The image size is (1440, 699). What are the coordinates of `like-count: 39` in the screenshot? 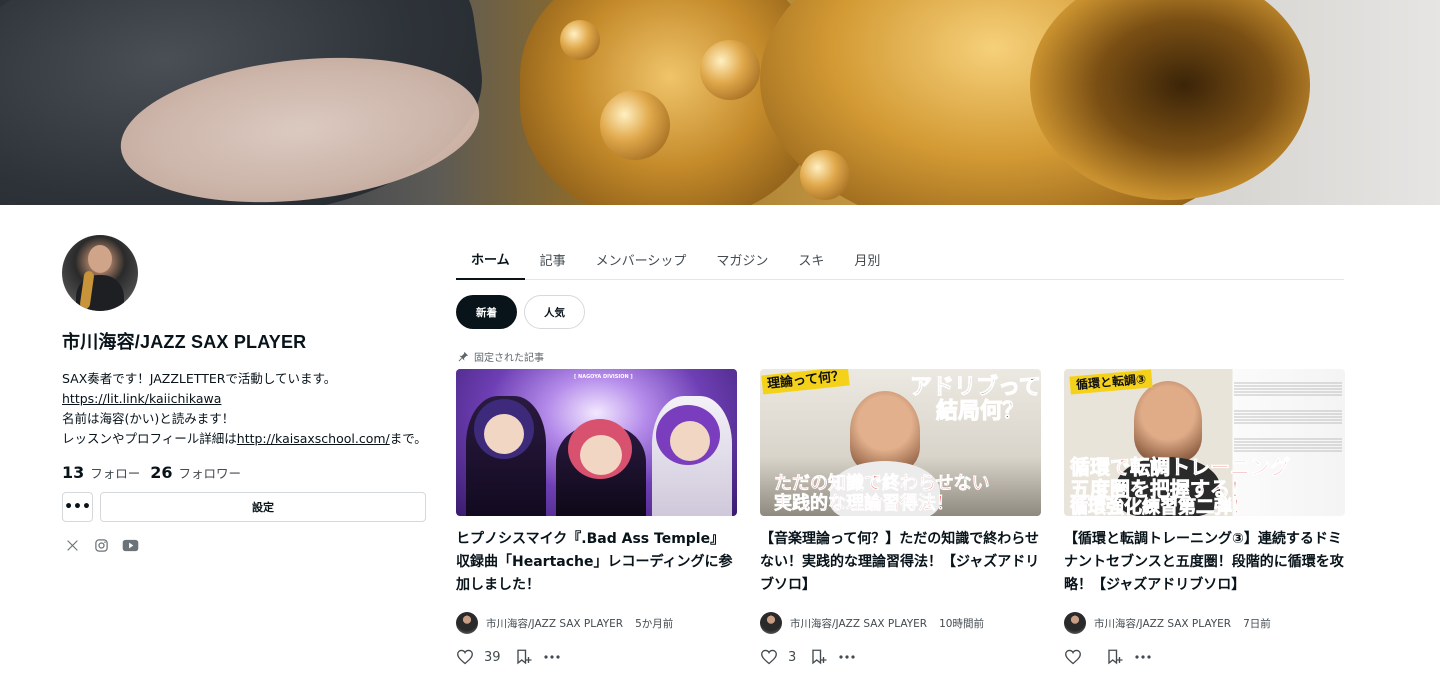 It's located at (492, 657).